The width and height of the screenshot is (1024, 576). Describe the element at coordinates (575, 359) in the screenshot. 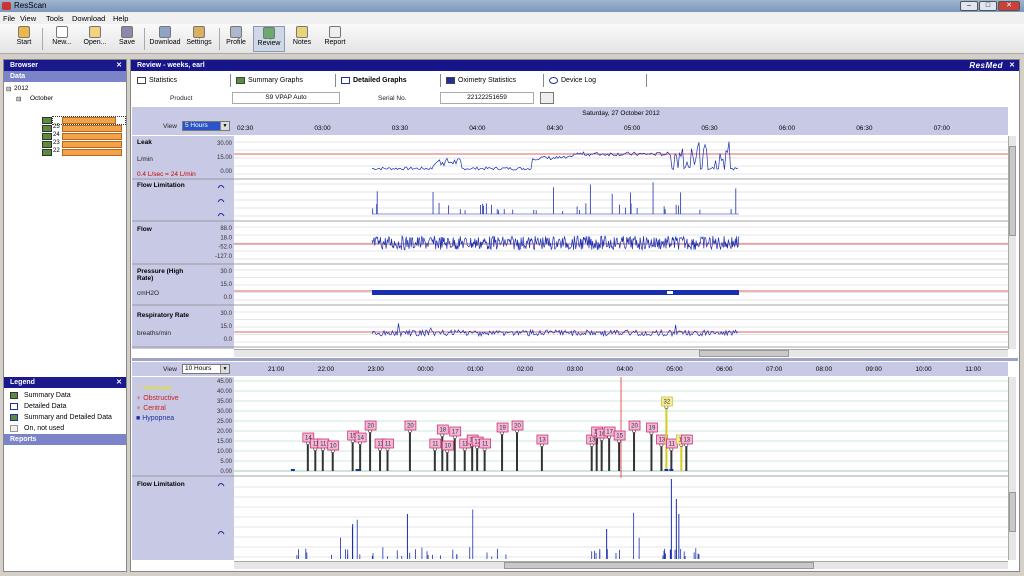

I see `splitter` at that location.